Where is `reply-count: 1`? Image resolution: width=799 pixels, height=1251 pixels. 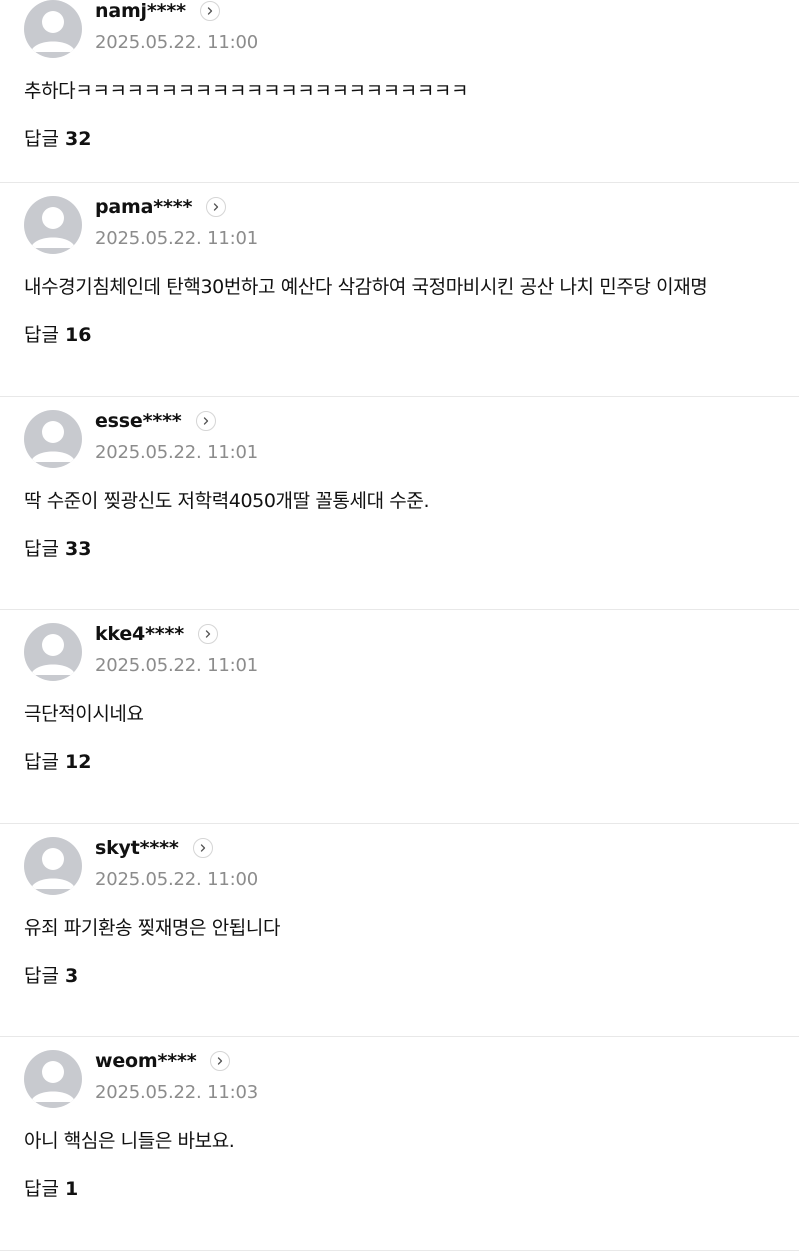 reply-count: 1 is located at coordinates (71, 1189).